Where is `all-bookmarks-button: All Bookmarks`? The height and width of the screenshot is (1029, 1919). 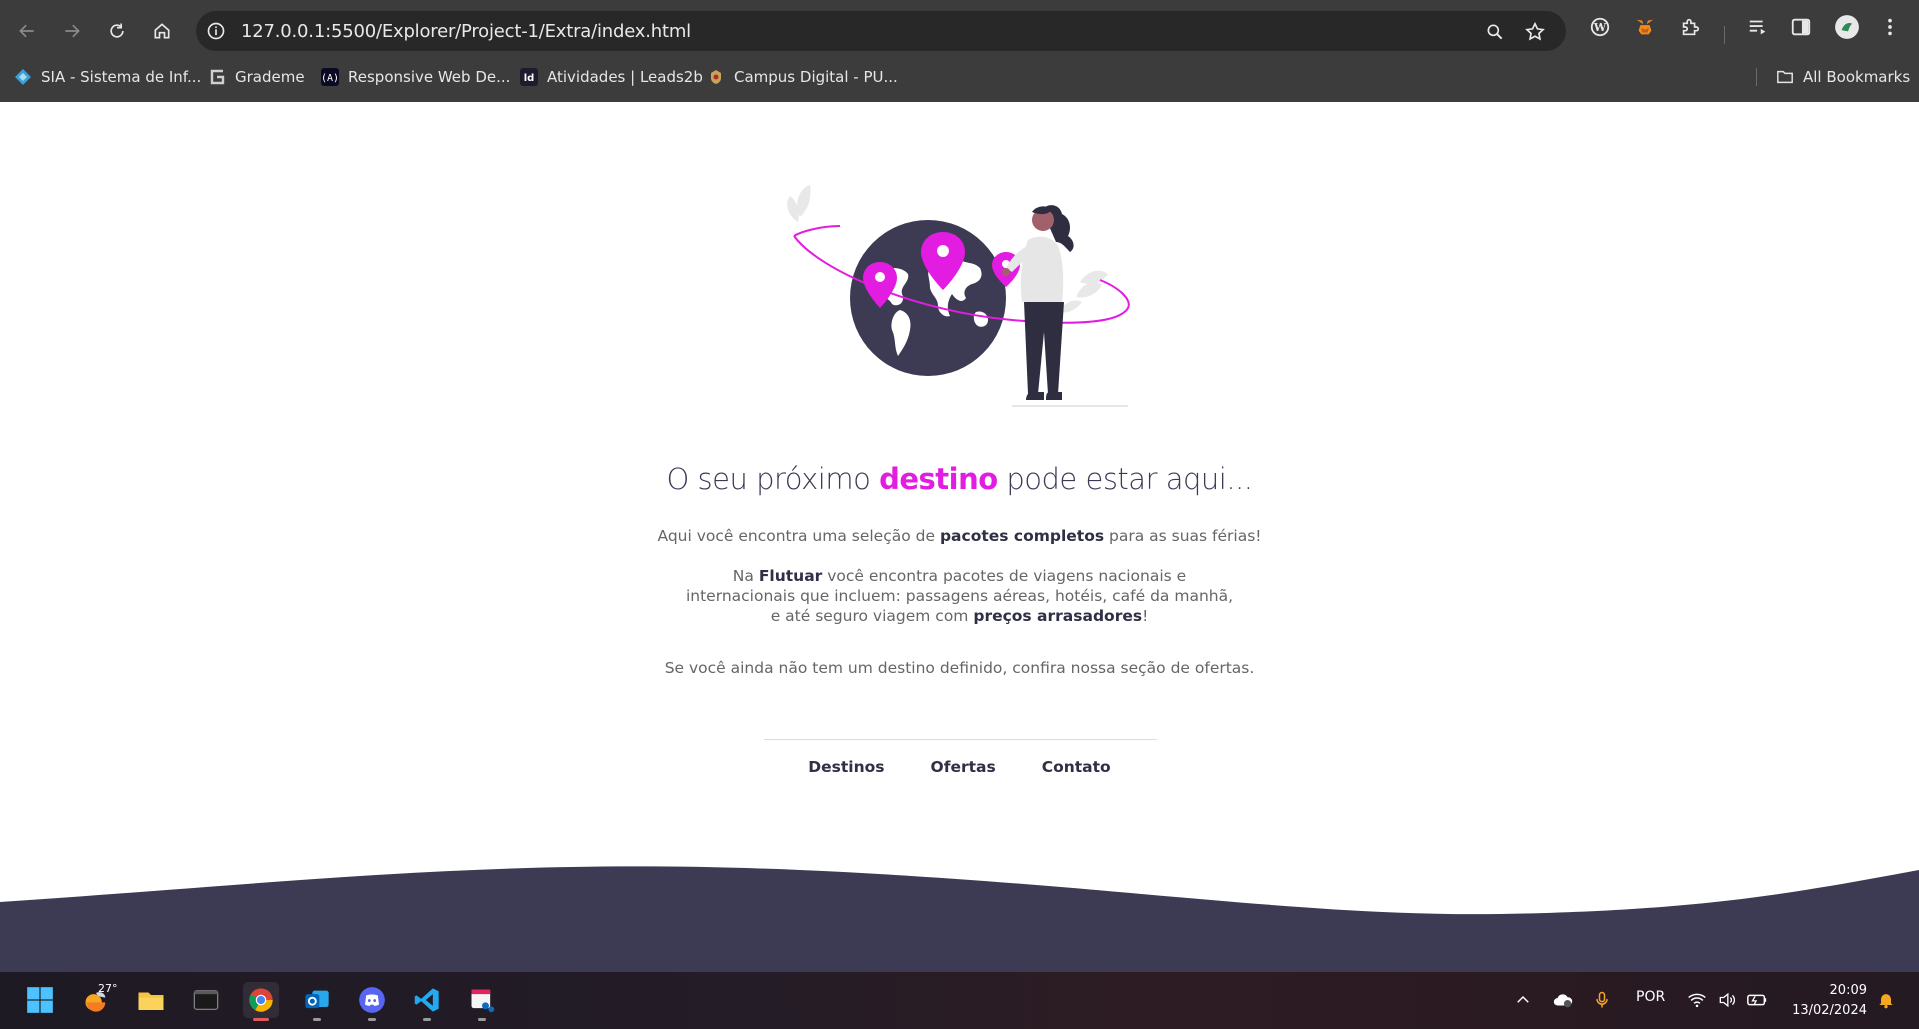
all-bookmarks-button: All Bookmarks is located at coordinates (1843, 77).